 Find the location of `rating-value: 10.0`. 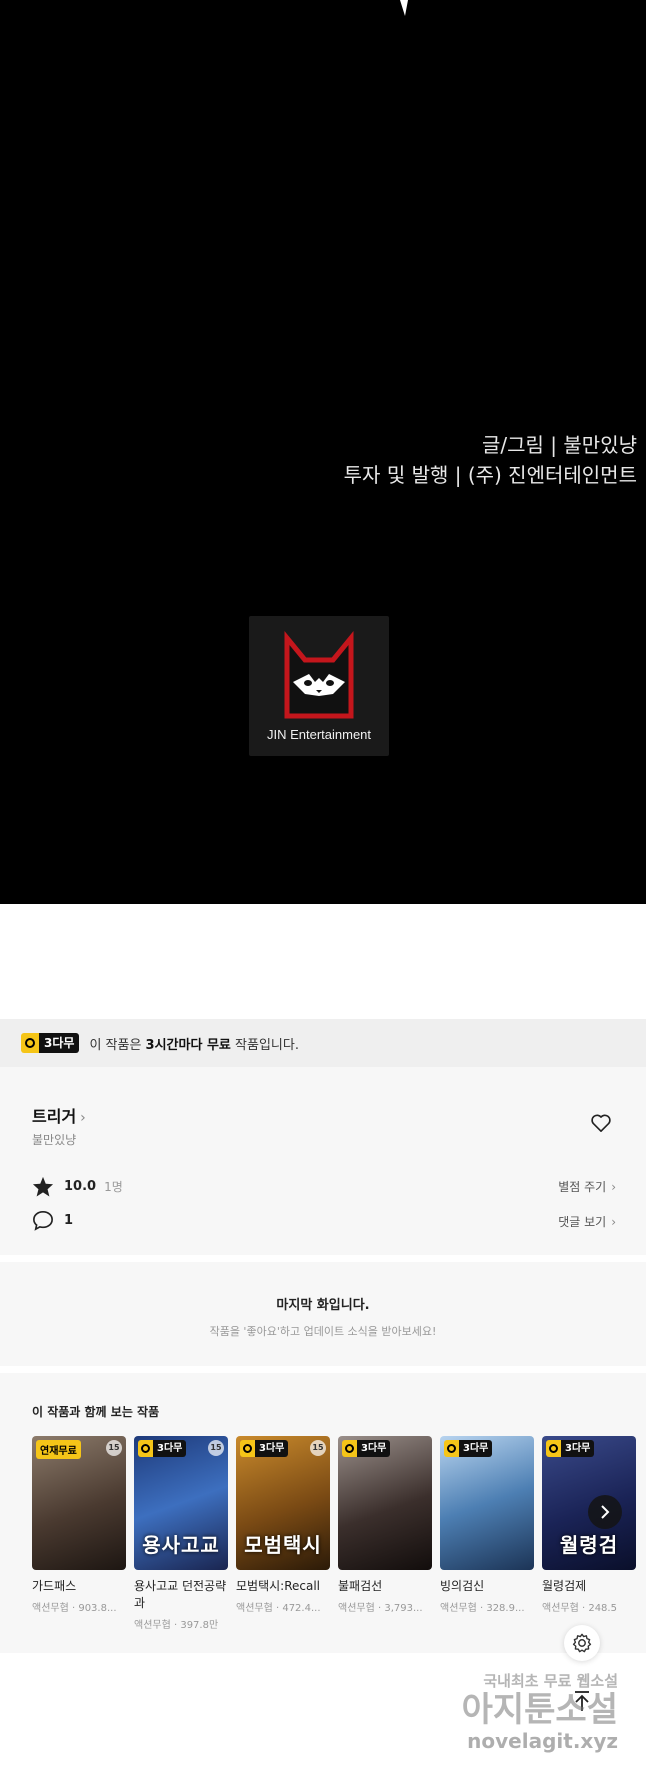

rating-value: 10.0 is located at coordinates (80, 1186).